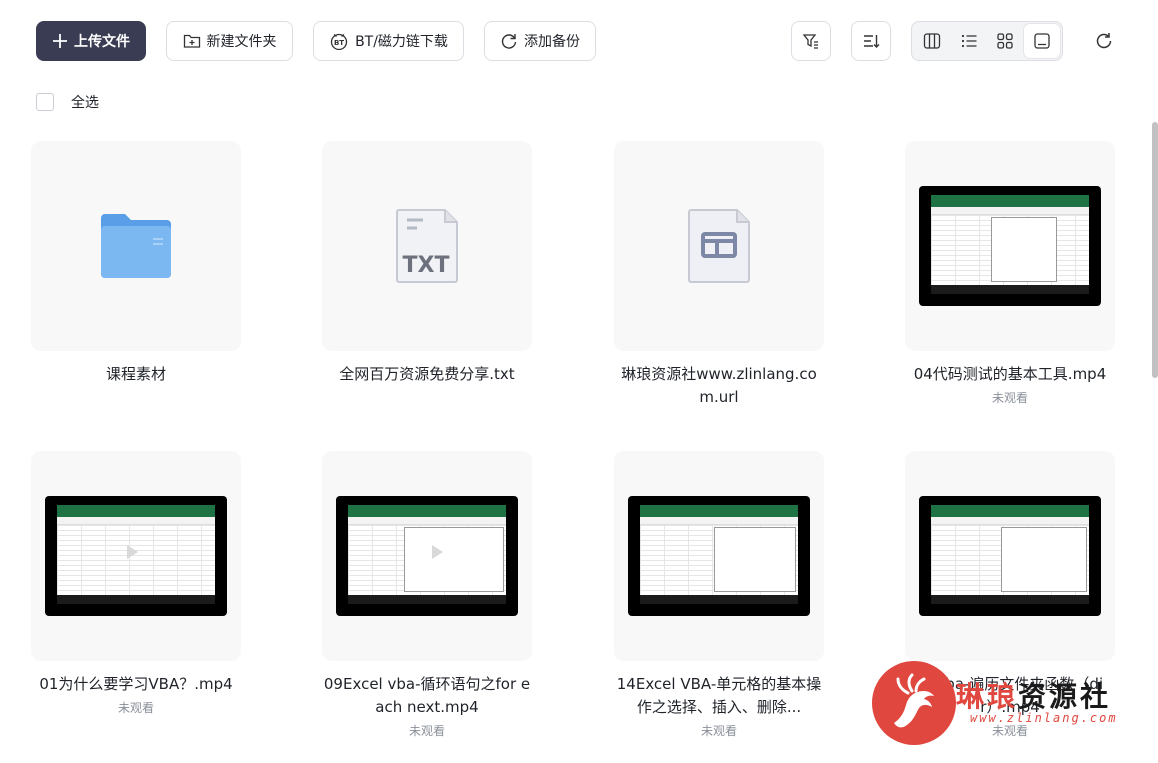 Image resolution: width=1158 pixels, height=763 pixels. What do you see at coordinates (914, 703) in the screenshot?
I see `deer-logo-icon` at bounding box center [914, 703].